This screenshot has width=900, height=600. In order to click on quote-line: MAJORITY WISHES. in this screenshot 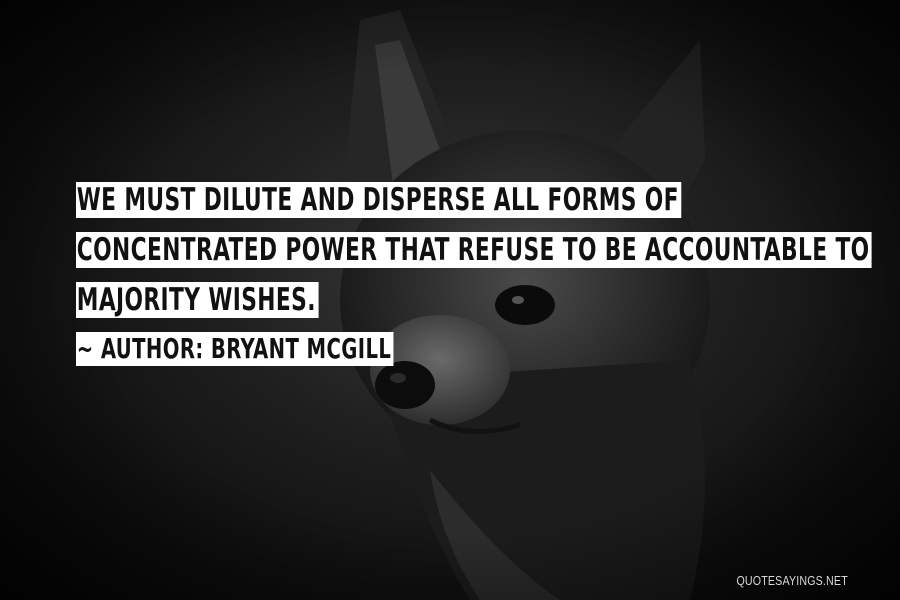, I will do `click(466, 303)`.